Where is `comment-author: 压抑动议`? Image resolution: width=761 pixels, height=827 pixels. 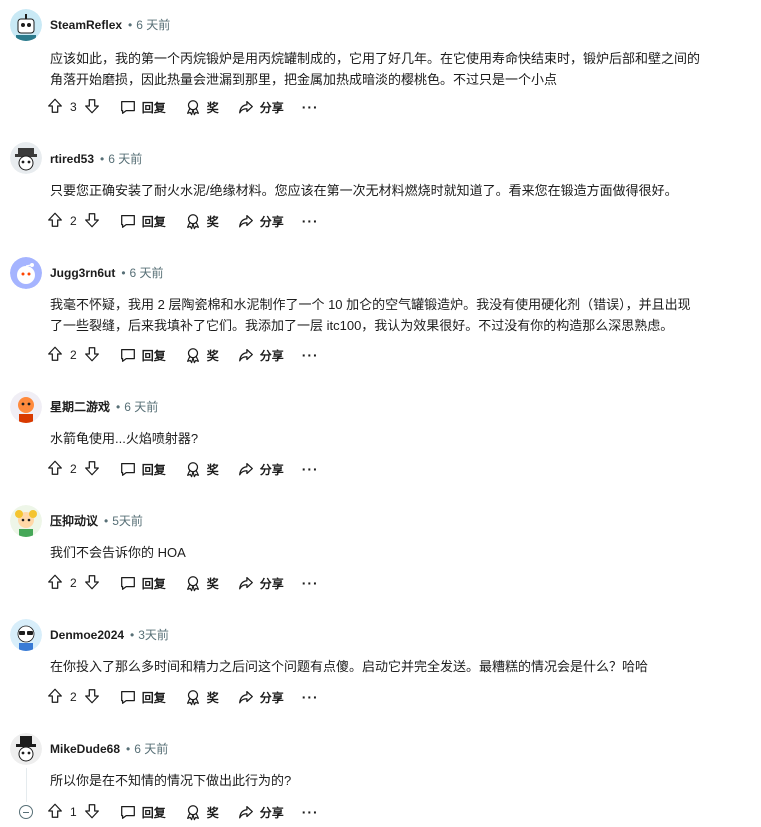 comment-author: 压抑动议 is located at coordinates (74, 521).